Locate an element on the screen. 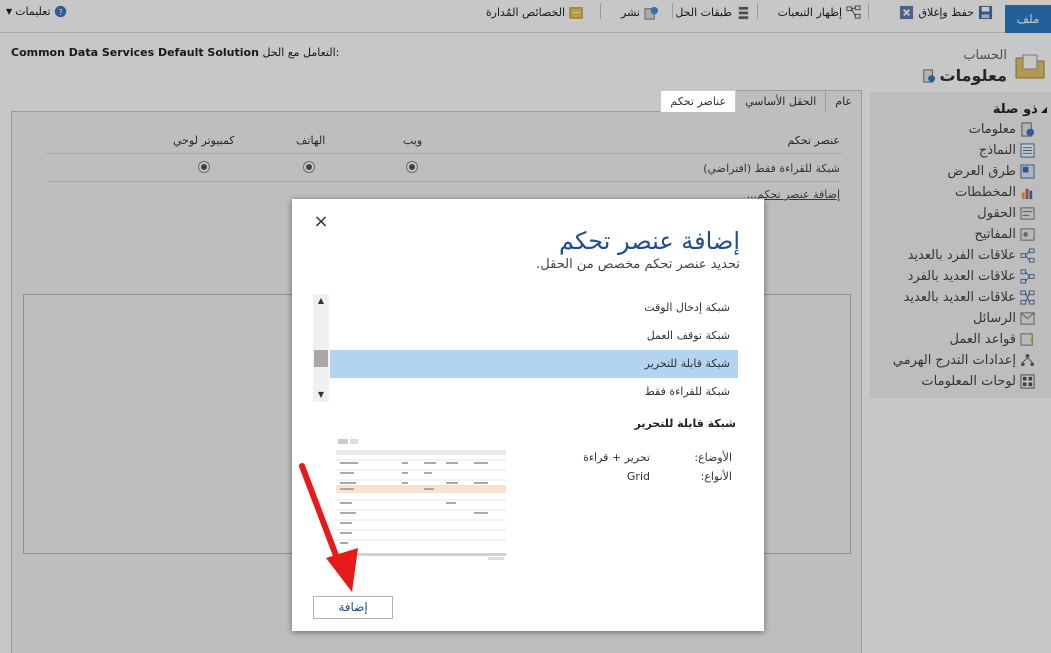  list-item: شبكة إدخال الوقت is located at coordinates (534, 308).